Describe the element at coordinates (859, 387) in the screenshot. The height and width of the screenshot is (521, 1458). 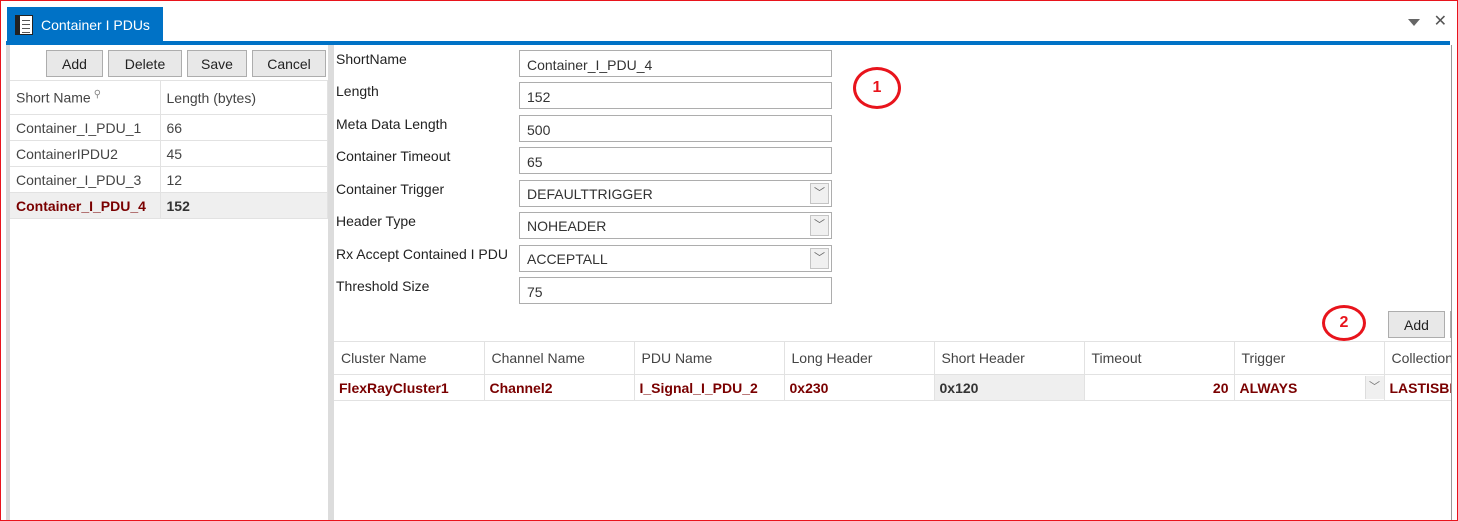
I see `cell-long-header: 0x230` at that location.